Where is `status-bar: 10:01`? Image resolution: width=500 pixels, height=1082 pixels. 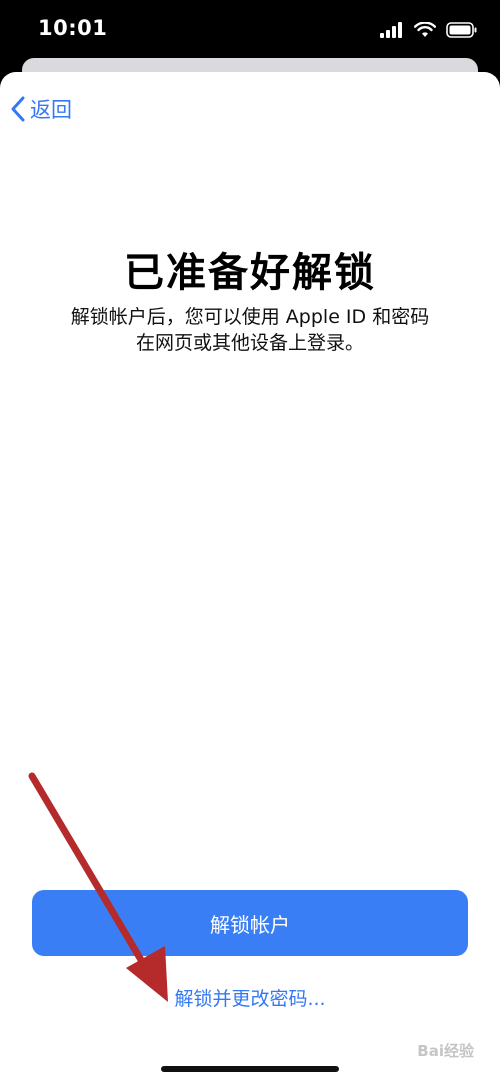
status-bar: 10:01 is located at coordinates (250, 30).